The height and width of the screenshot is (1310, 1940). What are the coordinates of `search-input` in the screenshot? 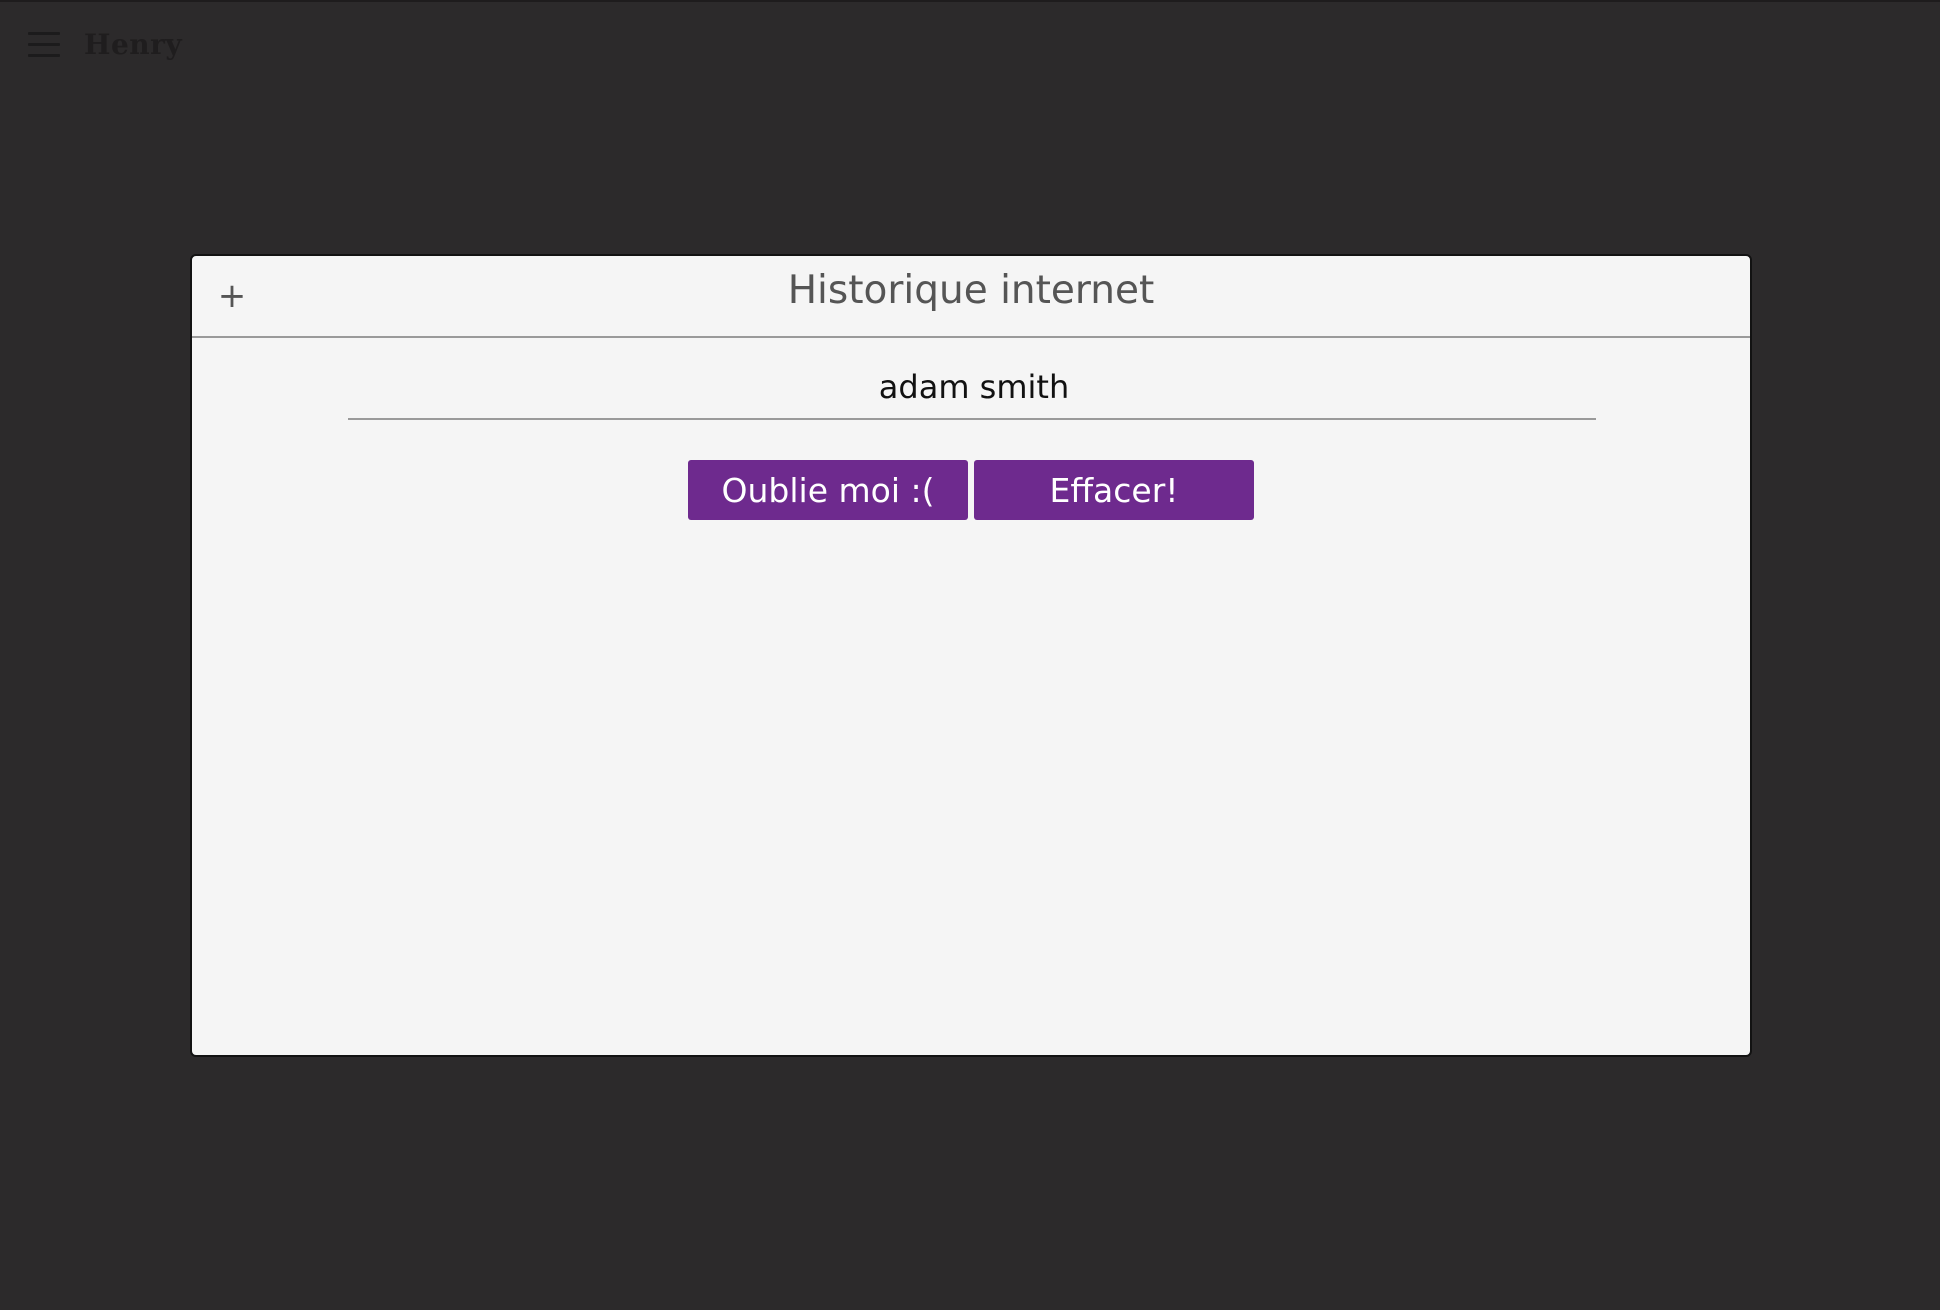 It's located at (974, 387).